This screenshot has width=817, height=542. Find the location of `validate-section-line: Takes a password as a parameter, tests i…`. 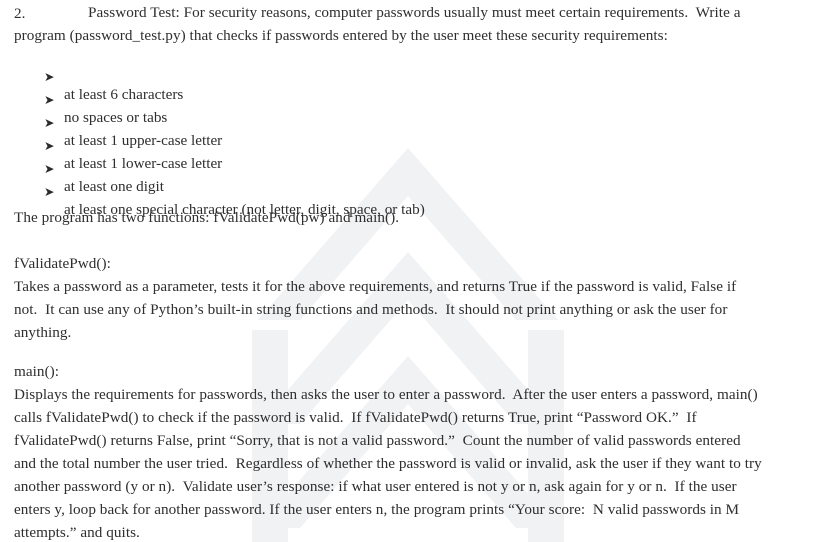

validate-section-line: Takes a password as a parameter, tests i… is located at coordinates (375, 286).